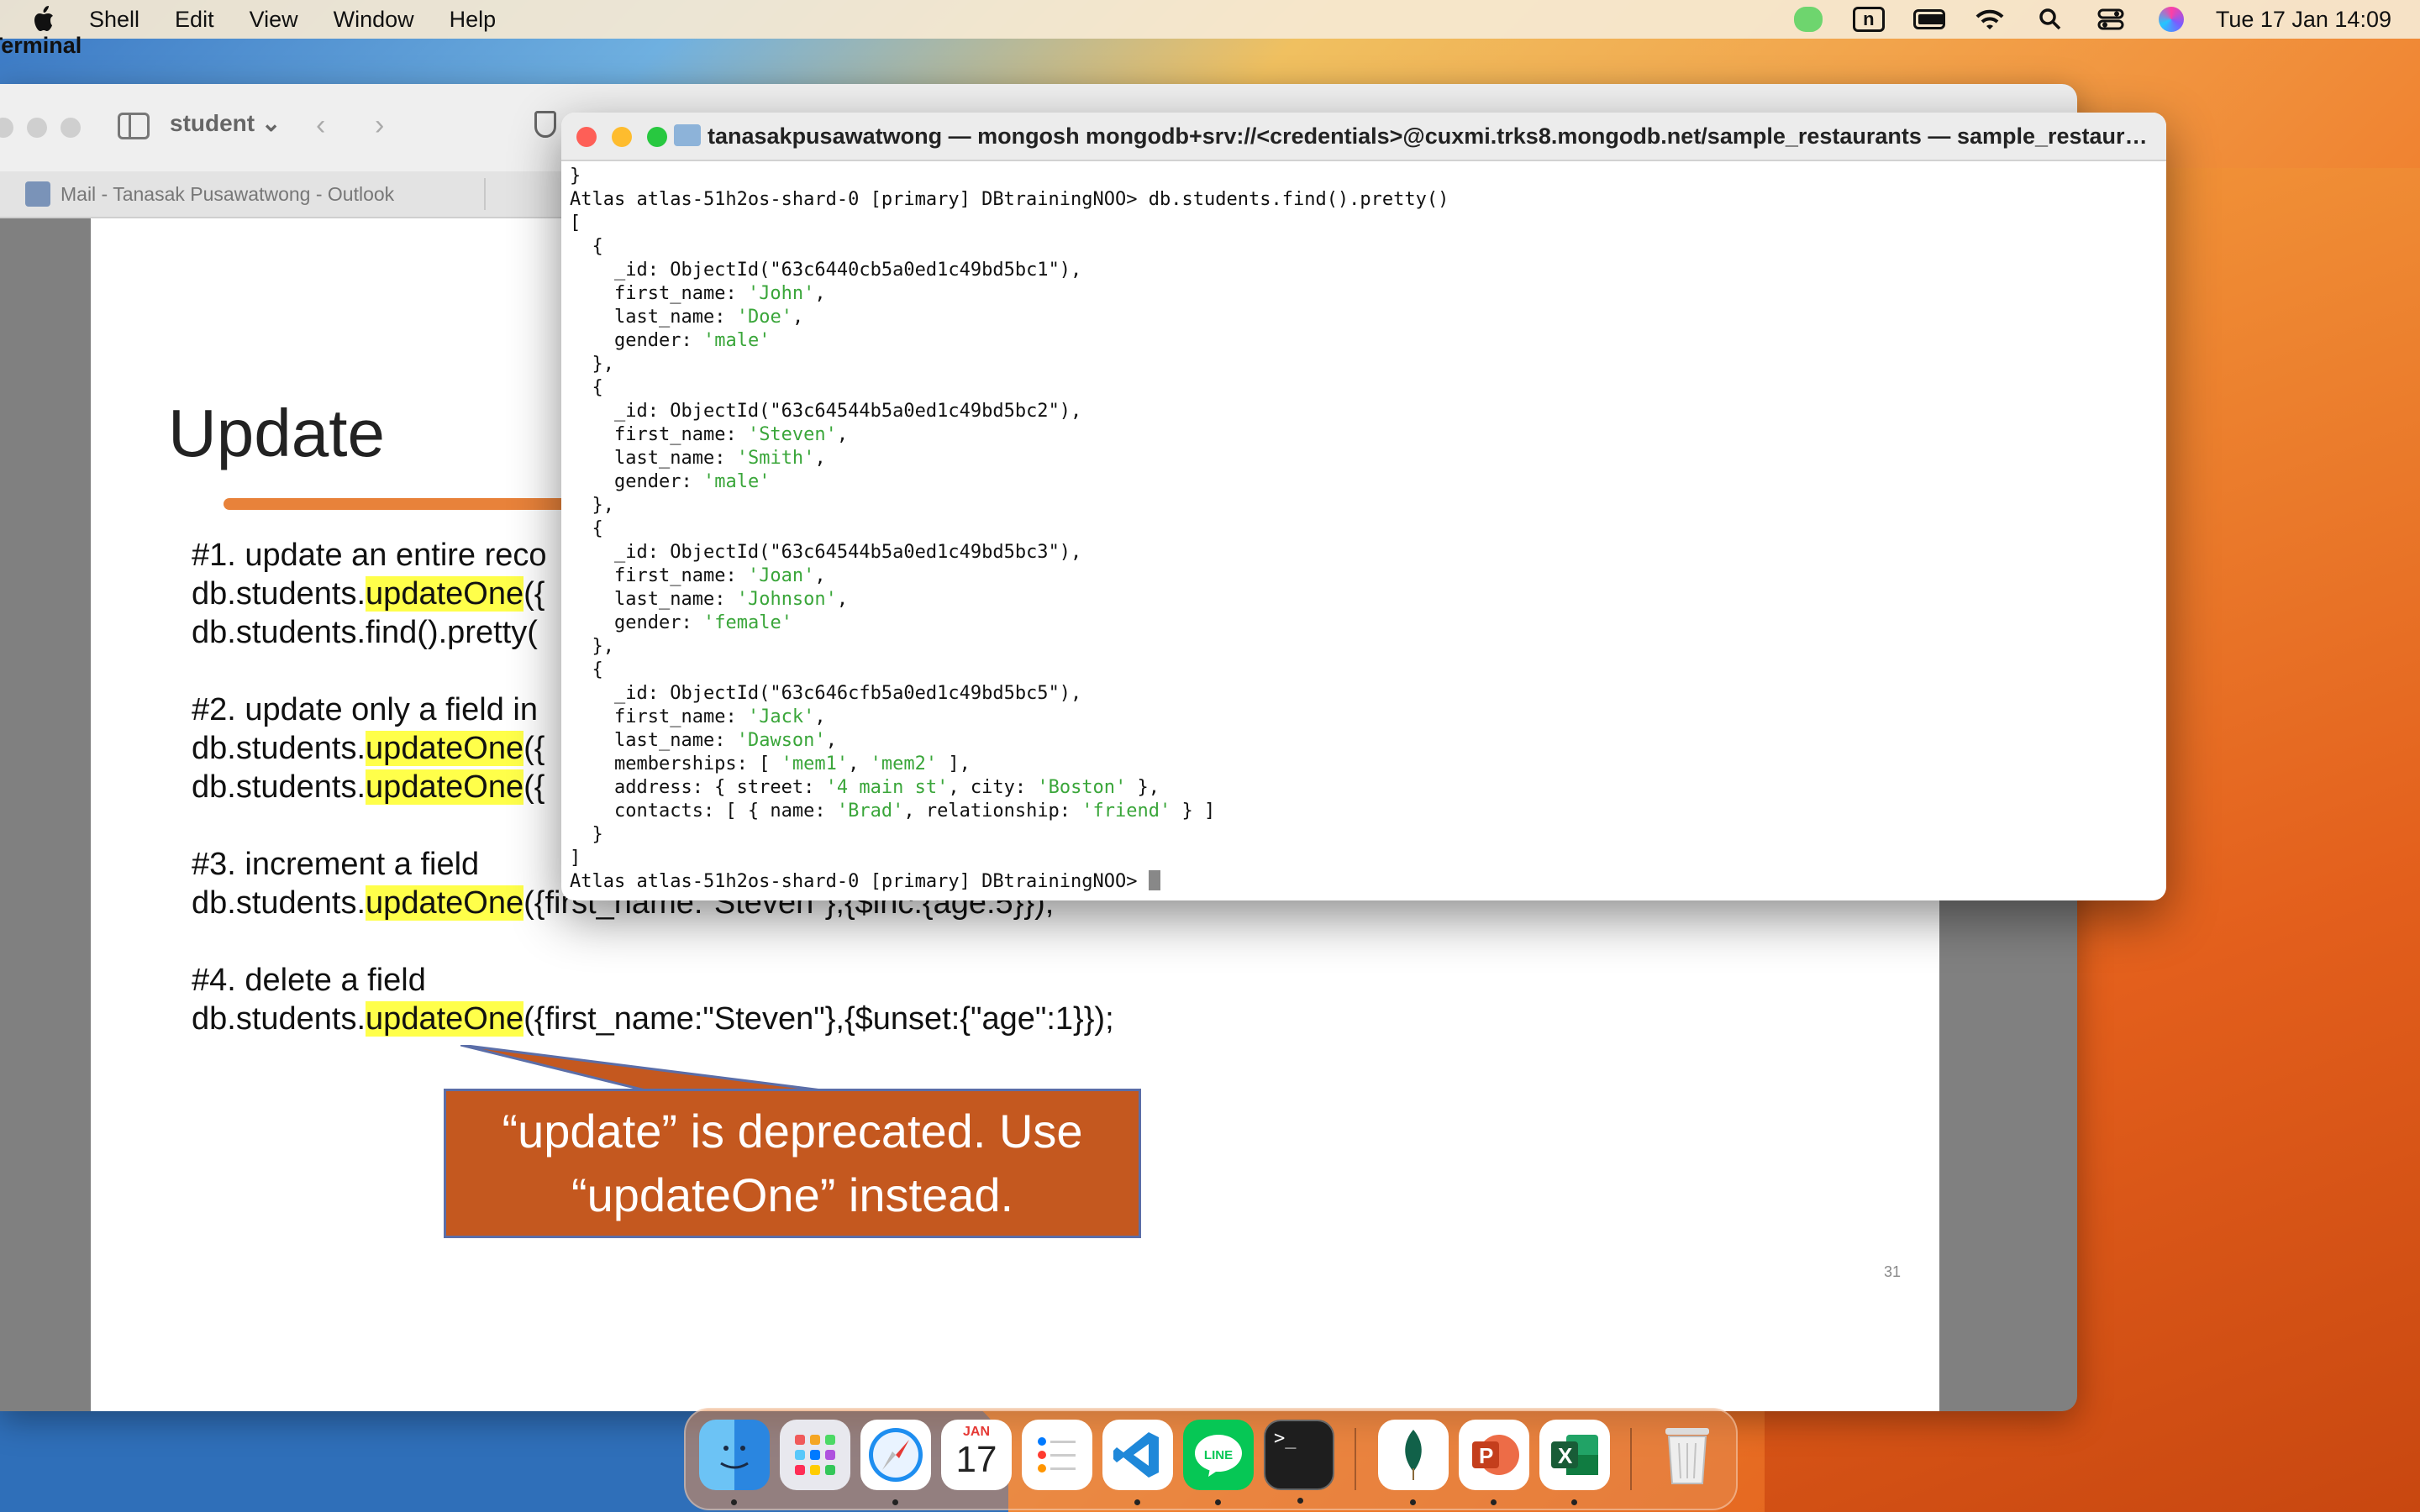  Describe the element at coordinates (1413, 1455) in the screenshot. I see `mongodb-leaf-icon` at that location.